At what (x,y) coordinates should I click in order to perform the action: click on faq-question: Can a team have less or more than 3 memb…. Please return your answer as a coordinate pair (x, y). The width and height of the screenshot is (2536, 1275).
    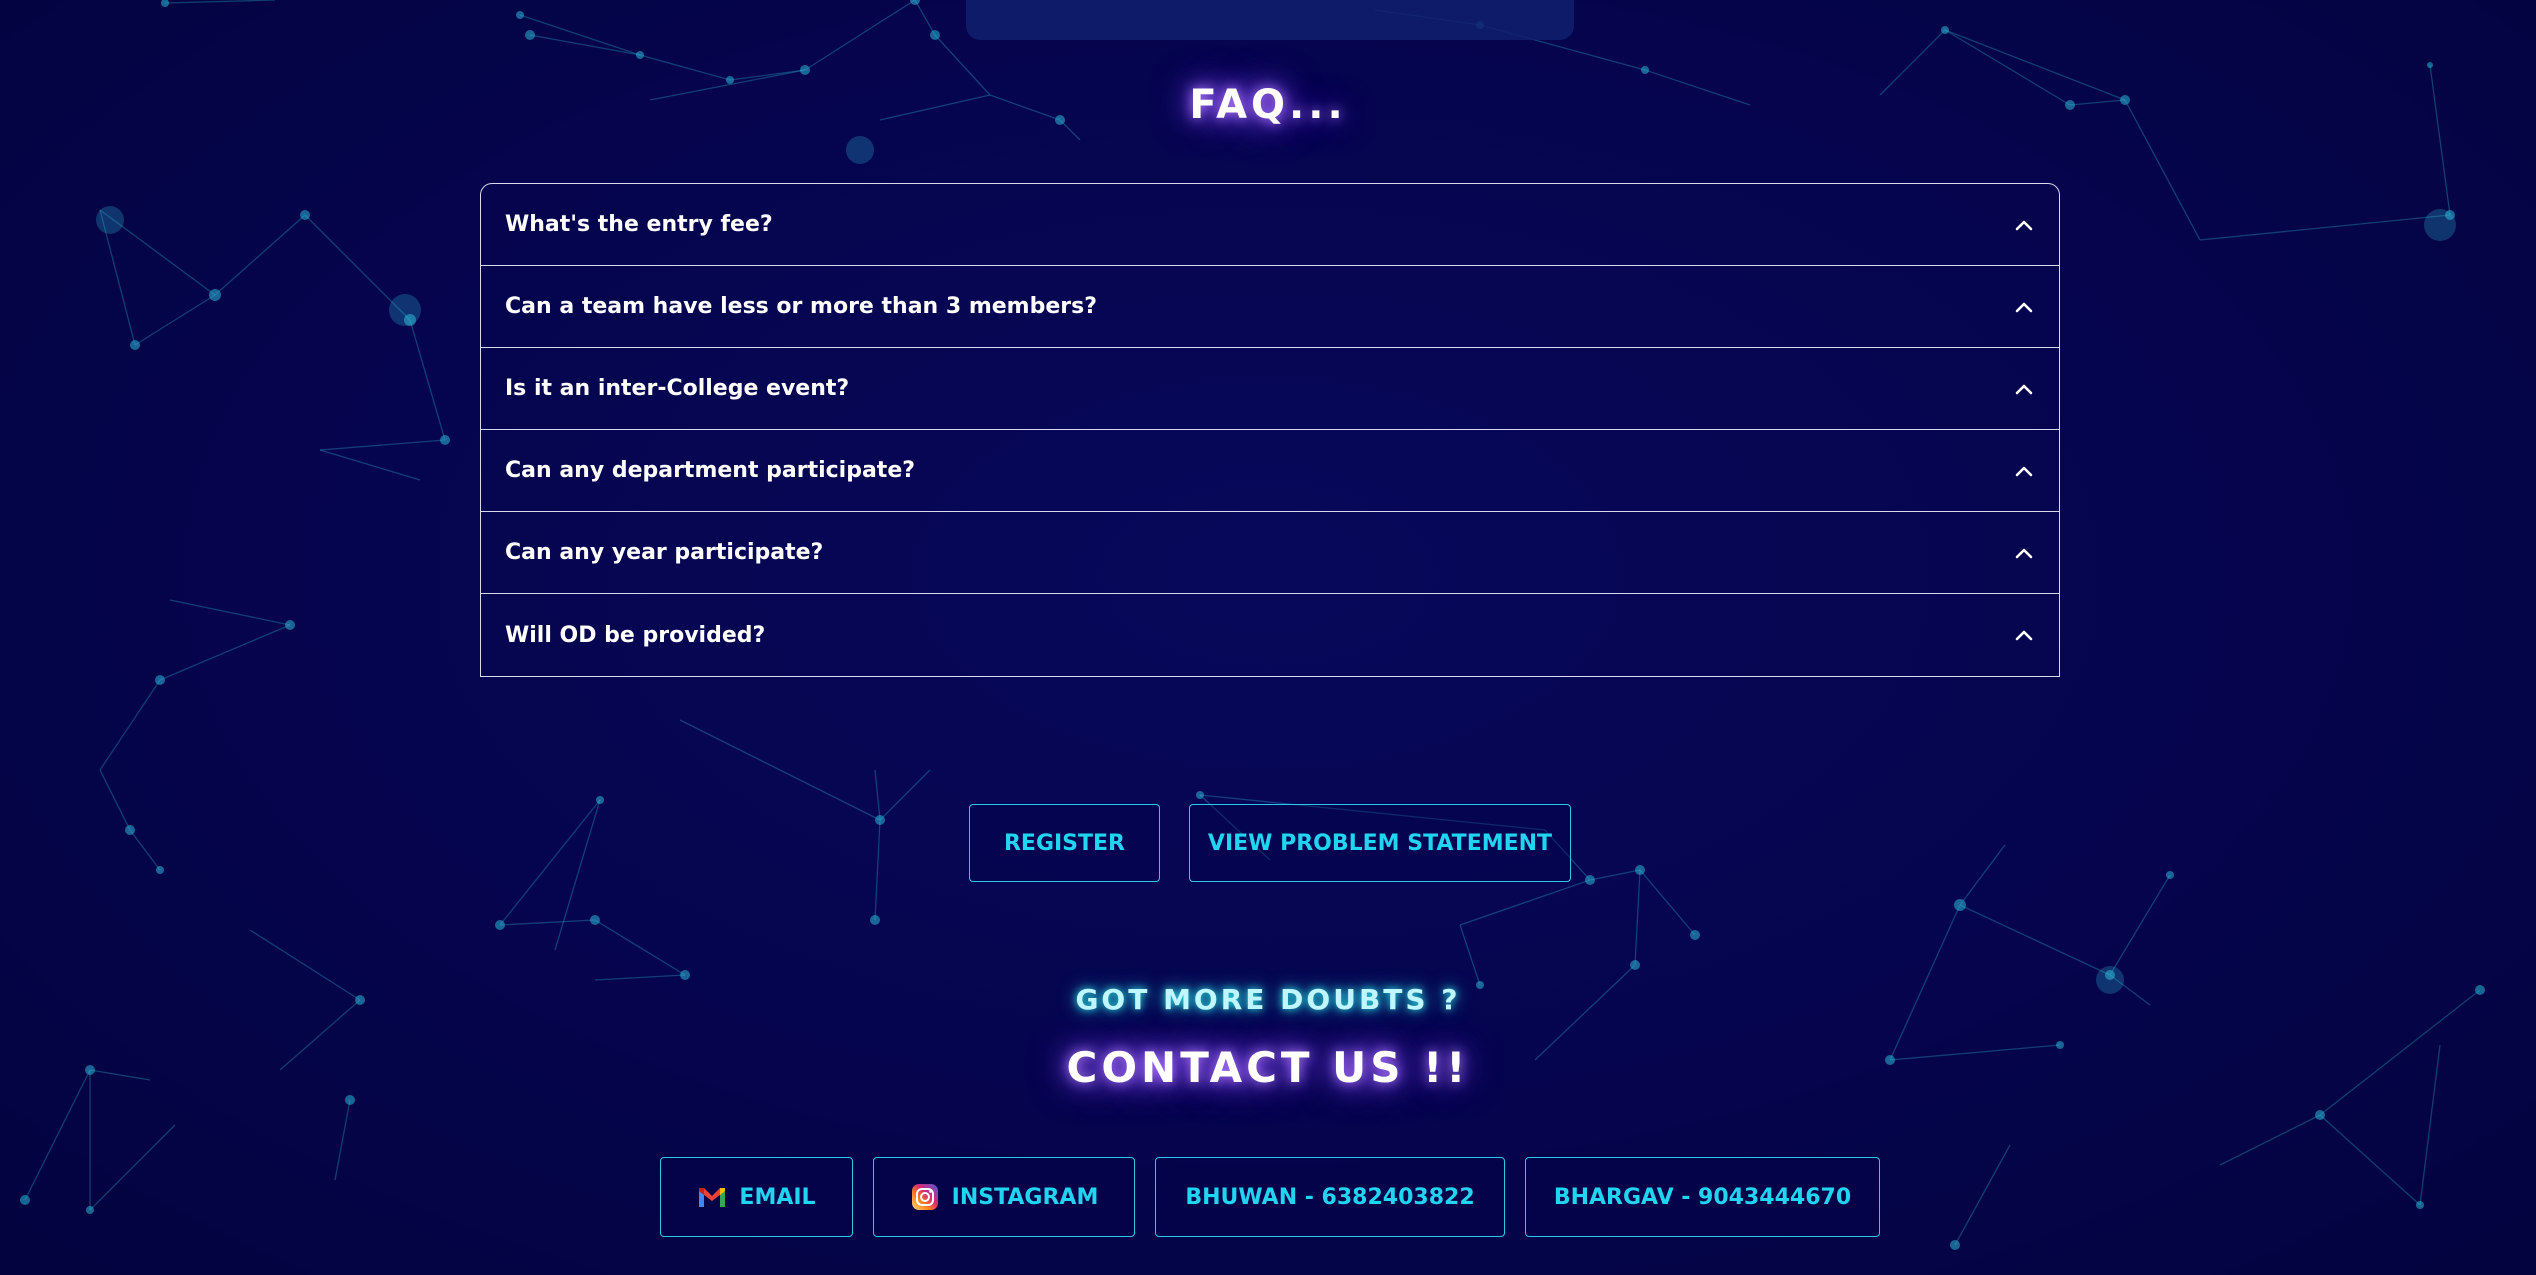
    Looking at the image, I should click on (801, 306).